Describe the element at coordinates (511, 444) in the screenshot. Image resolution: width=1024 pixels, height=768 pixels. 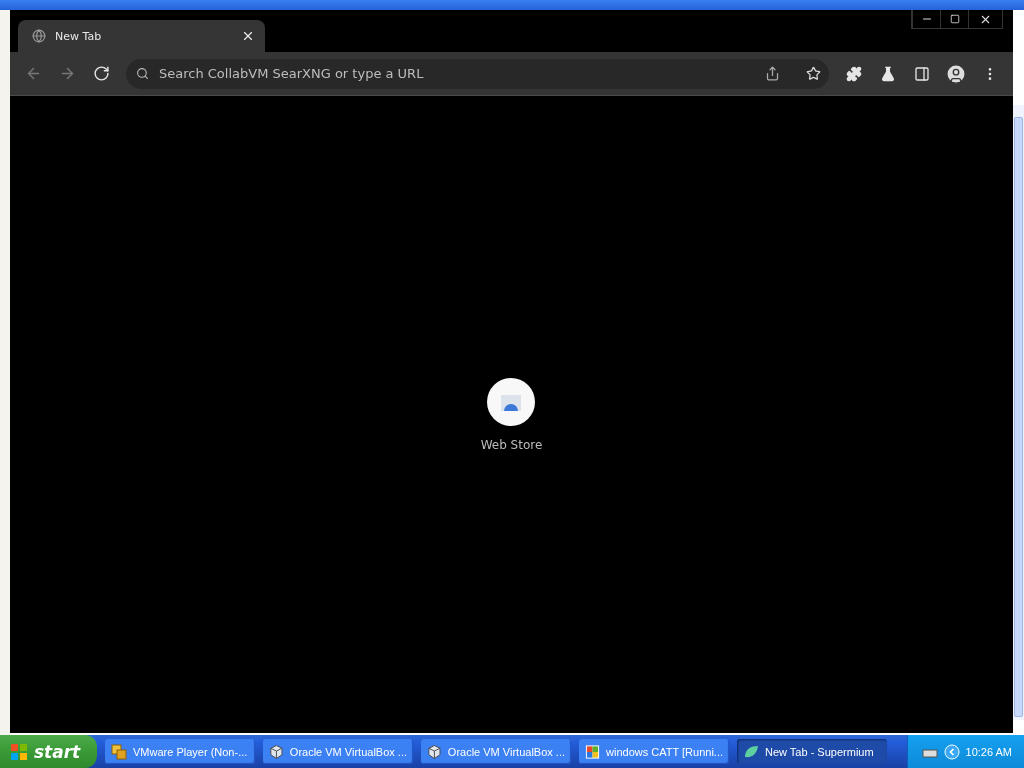
I see `shortcut-label: Web Store` at that location.